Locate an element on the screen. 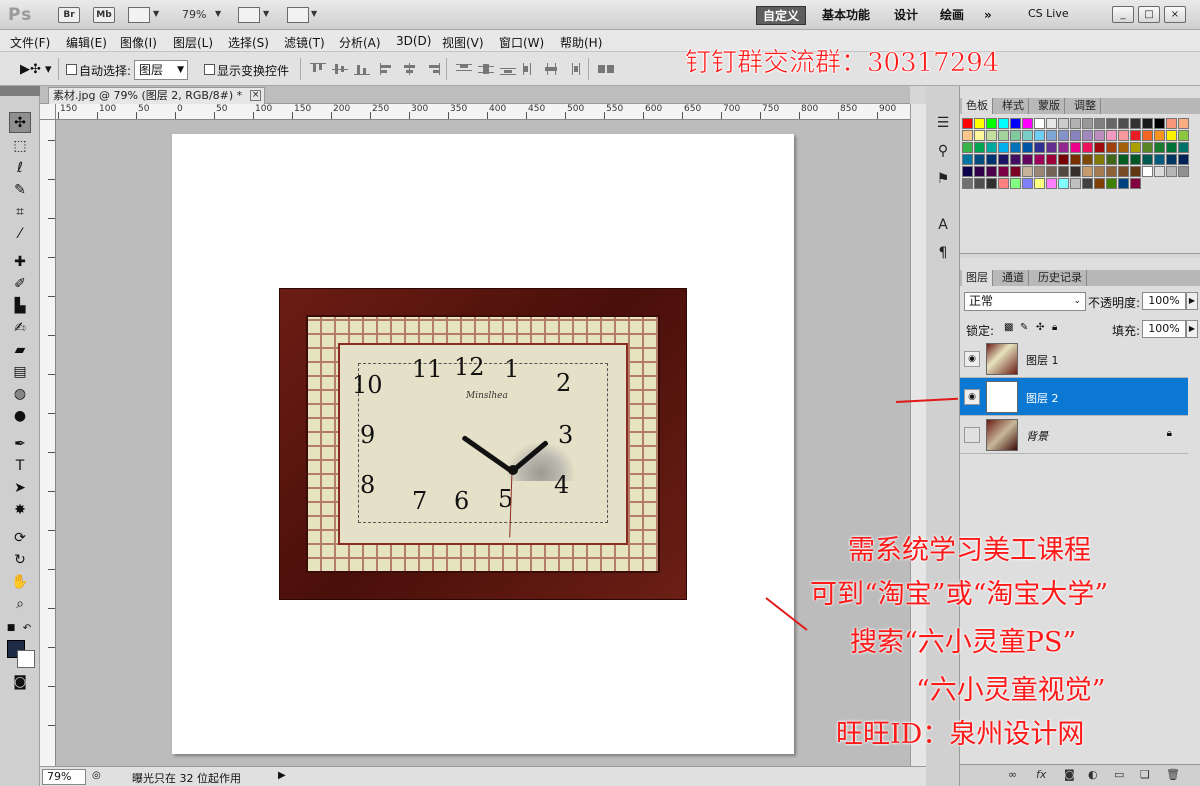  arrange-documents-button is located at coordinates (249, 15).